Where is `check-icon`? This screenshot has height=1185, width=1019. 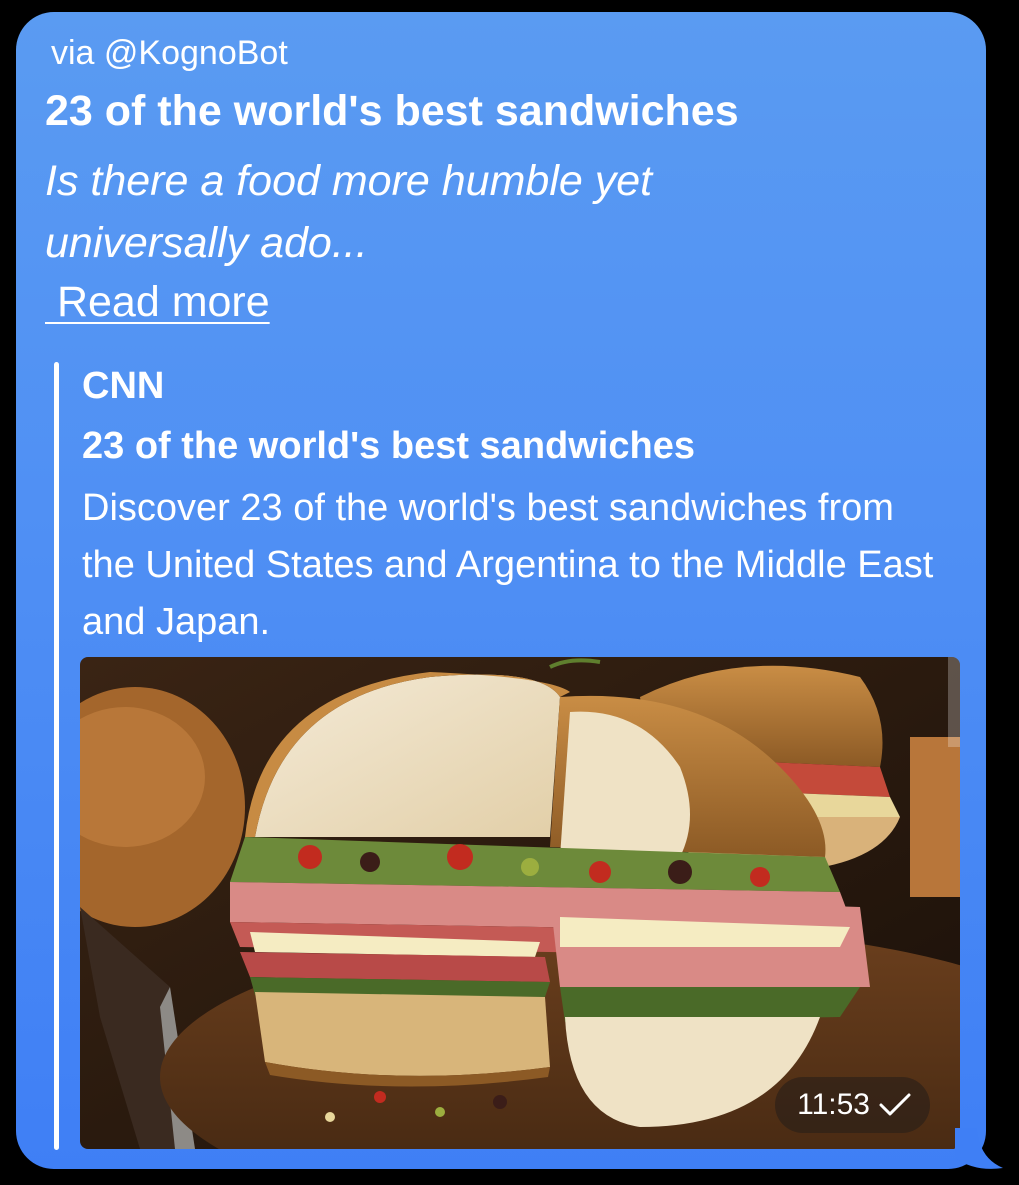
check-icon is located at coordinates (895, 1105).